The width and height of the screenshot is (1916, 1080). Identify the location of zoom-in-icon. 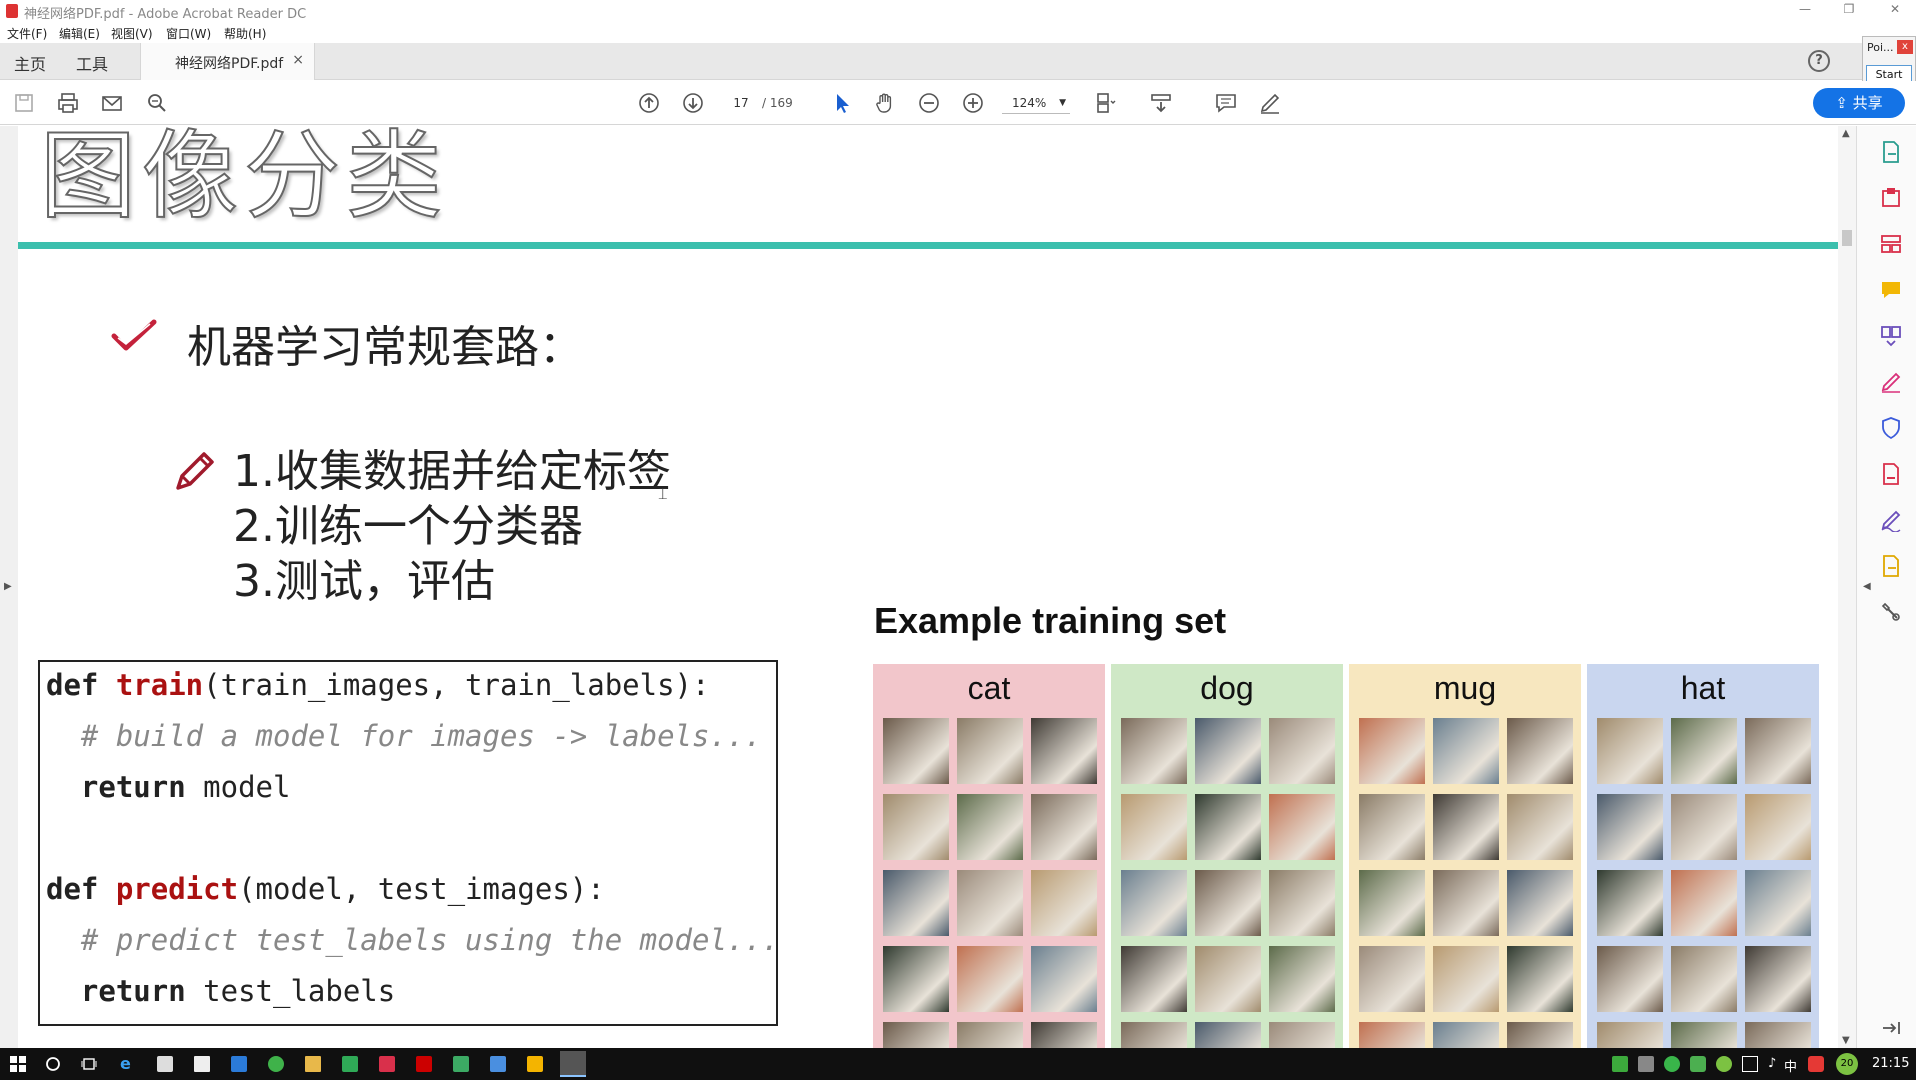
(973, 103).